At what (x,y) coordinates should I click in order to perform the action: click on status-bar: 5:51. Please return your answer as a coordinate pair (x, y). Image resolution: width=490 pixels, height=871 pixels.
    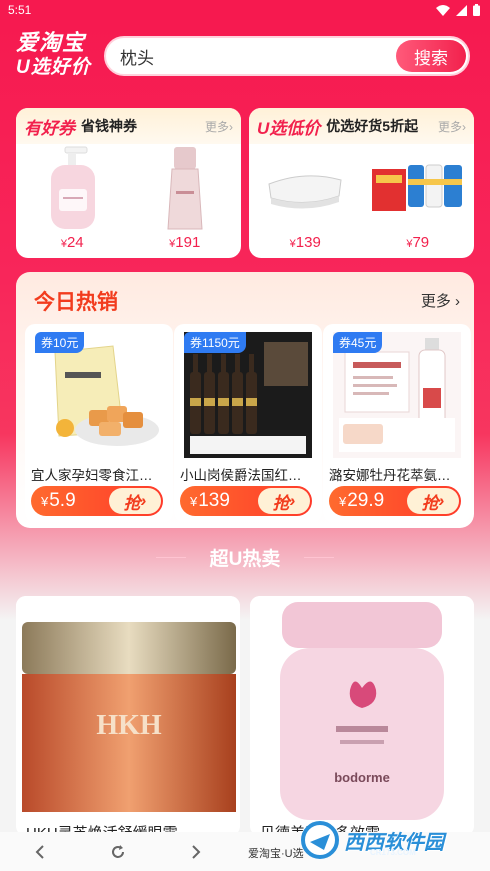
    Looking at the image, I should click on (245, 10).